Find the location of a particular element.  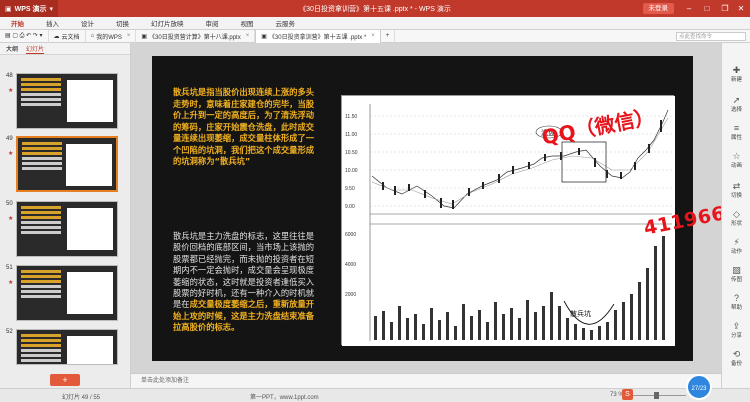

svg-text: 4000 is located at coordinates (350, 265).